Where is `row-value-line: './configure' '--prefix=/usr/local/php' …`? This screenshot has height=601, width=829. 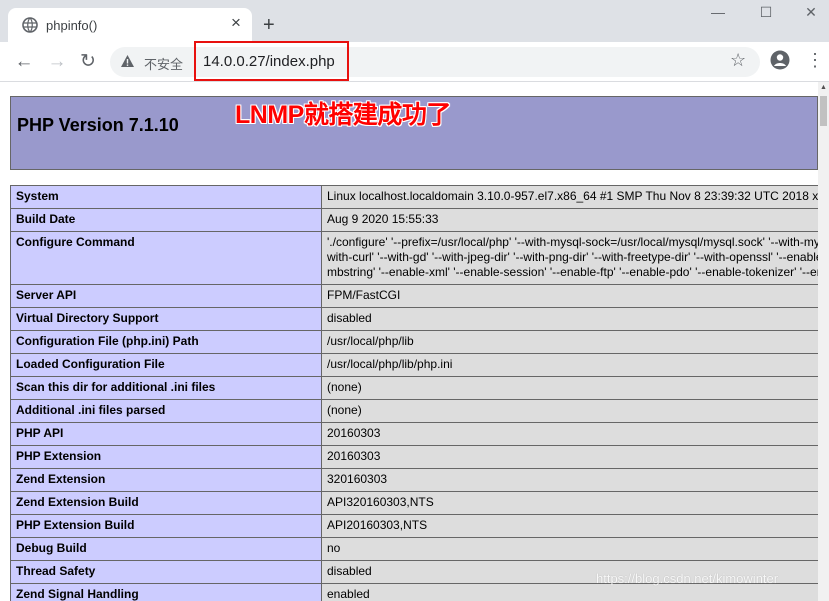 row-value-line: './configure' '--prefix=/usr/local/php' … is located at coordinates (572, 242).